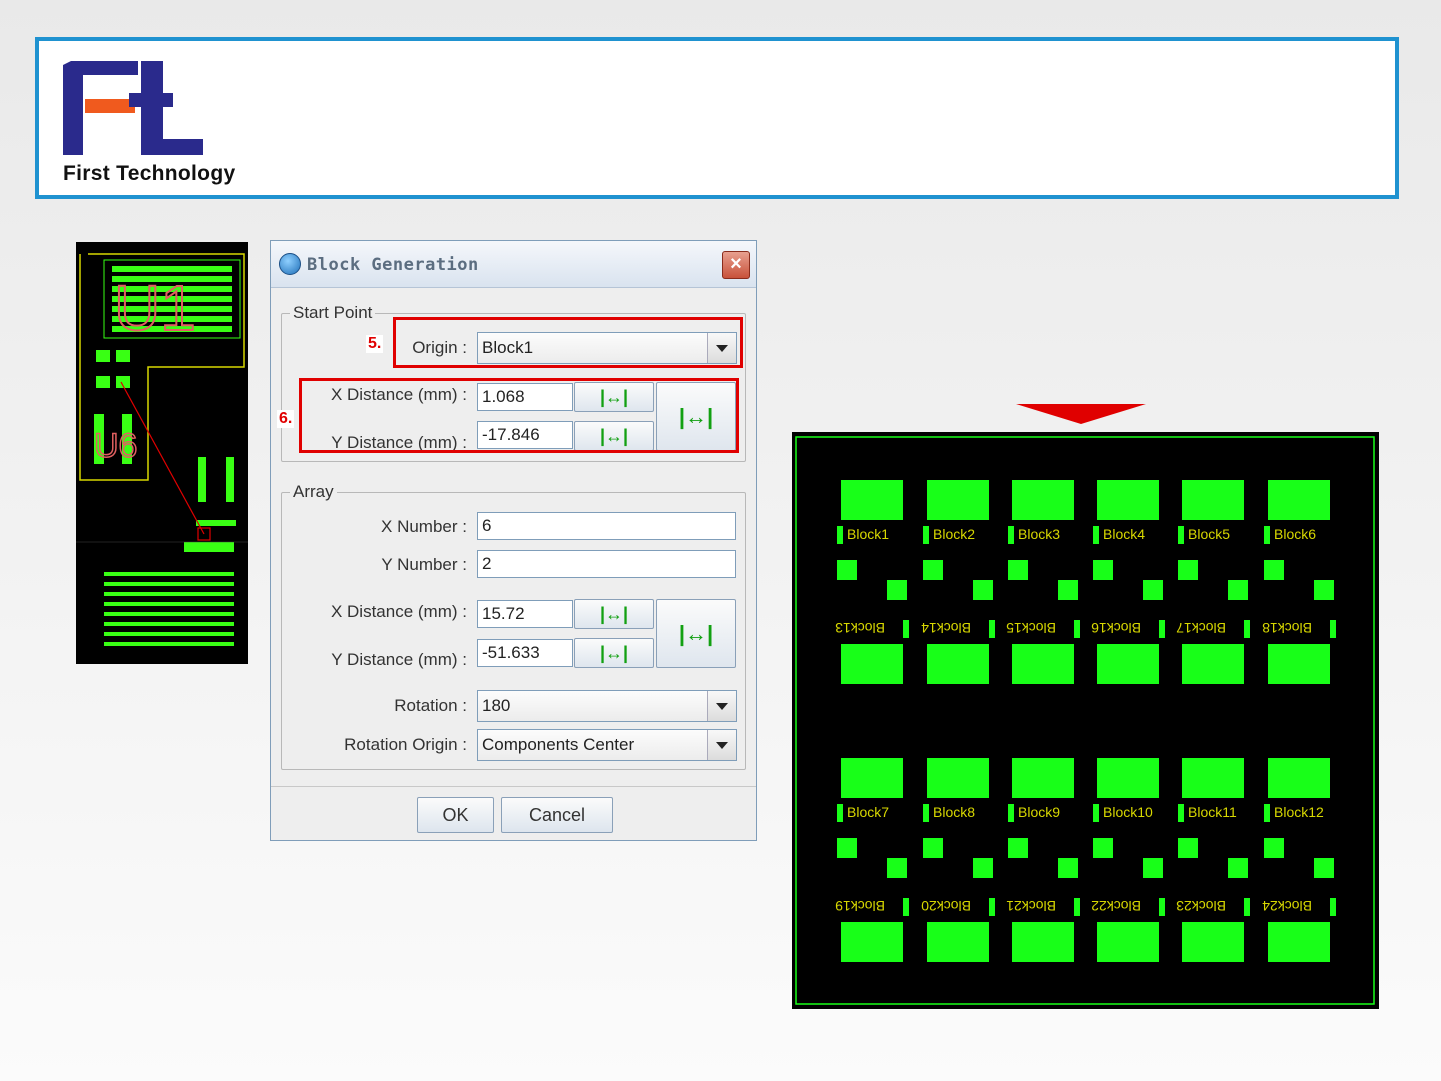 This screenshot has width=1441, height=1081. What do you see at coordinates (1031, 628) in the screenshot?
I see `block-label-rotated: Block15` at bounding box center [1031, 628].